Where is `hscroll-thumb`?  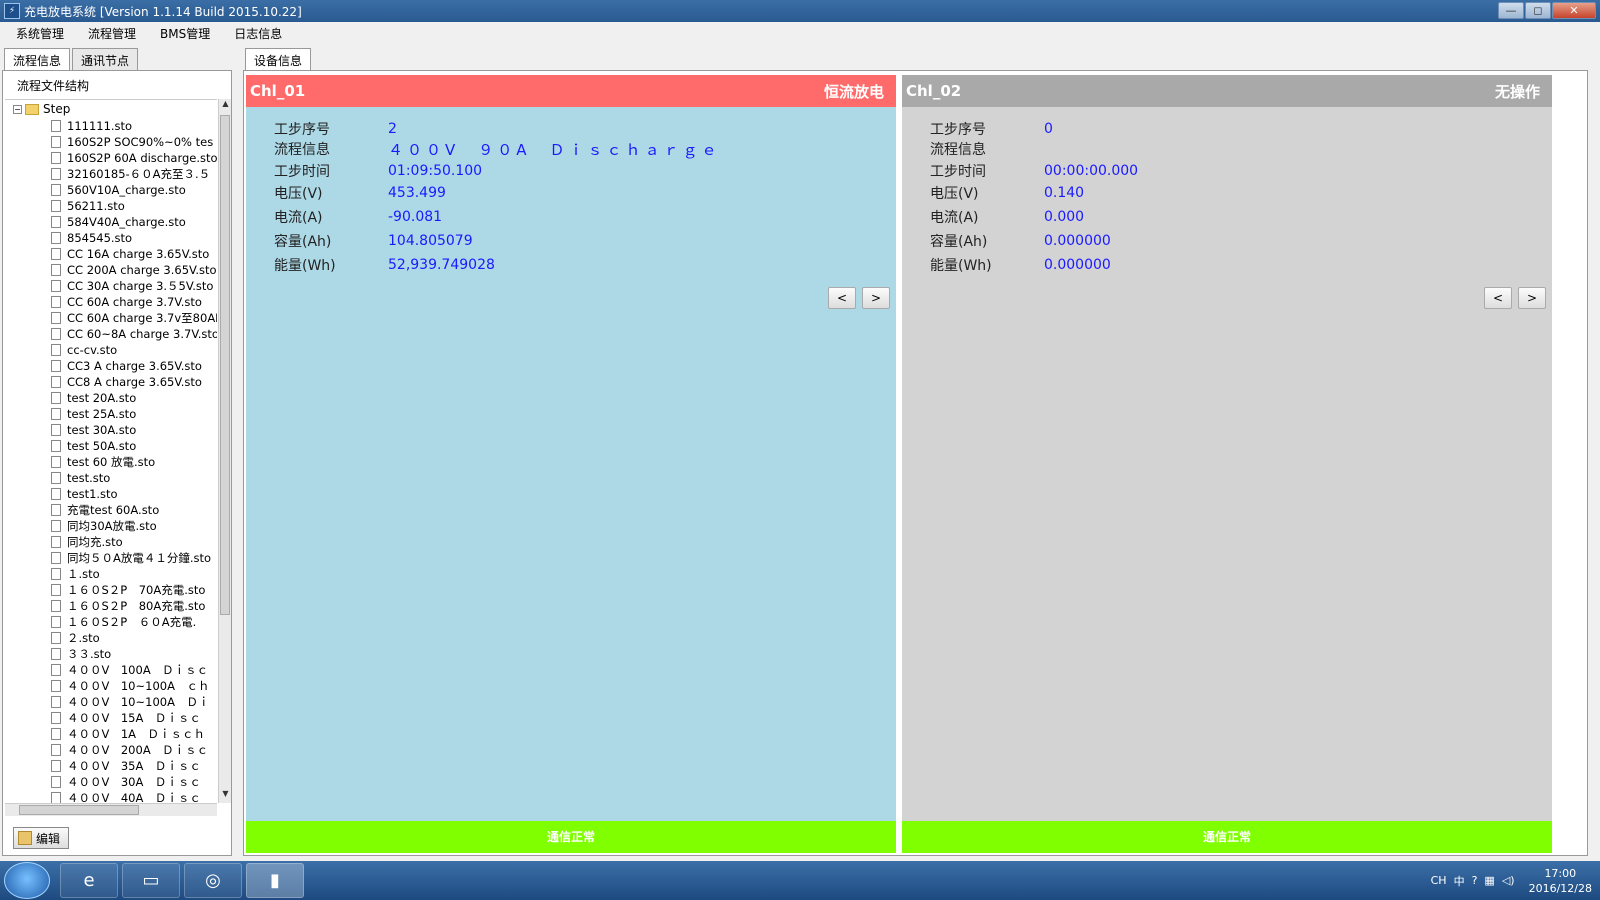
hscroll-thumb is located at coordinates (79, 810).